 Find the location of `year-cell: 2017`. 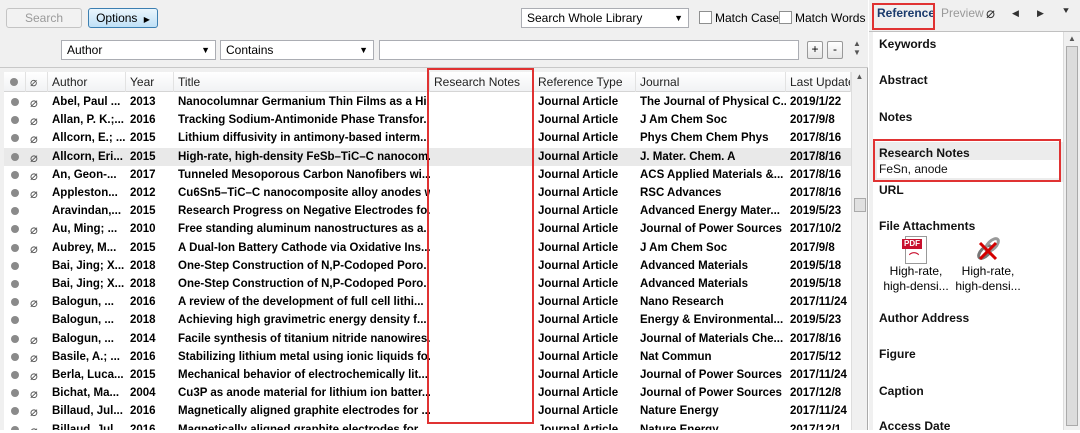

year-cell: 2017 is located at coordinates (143, 174).